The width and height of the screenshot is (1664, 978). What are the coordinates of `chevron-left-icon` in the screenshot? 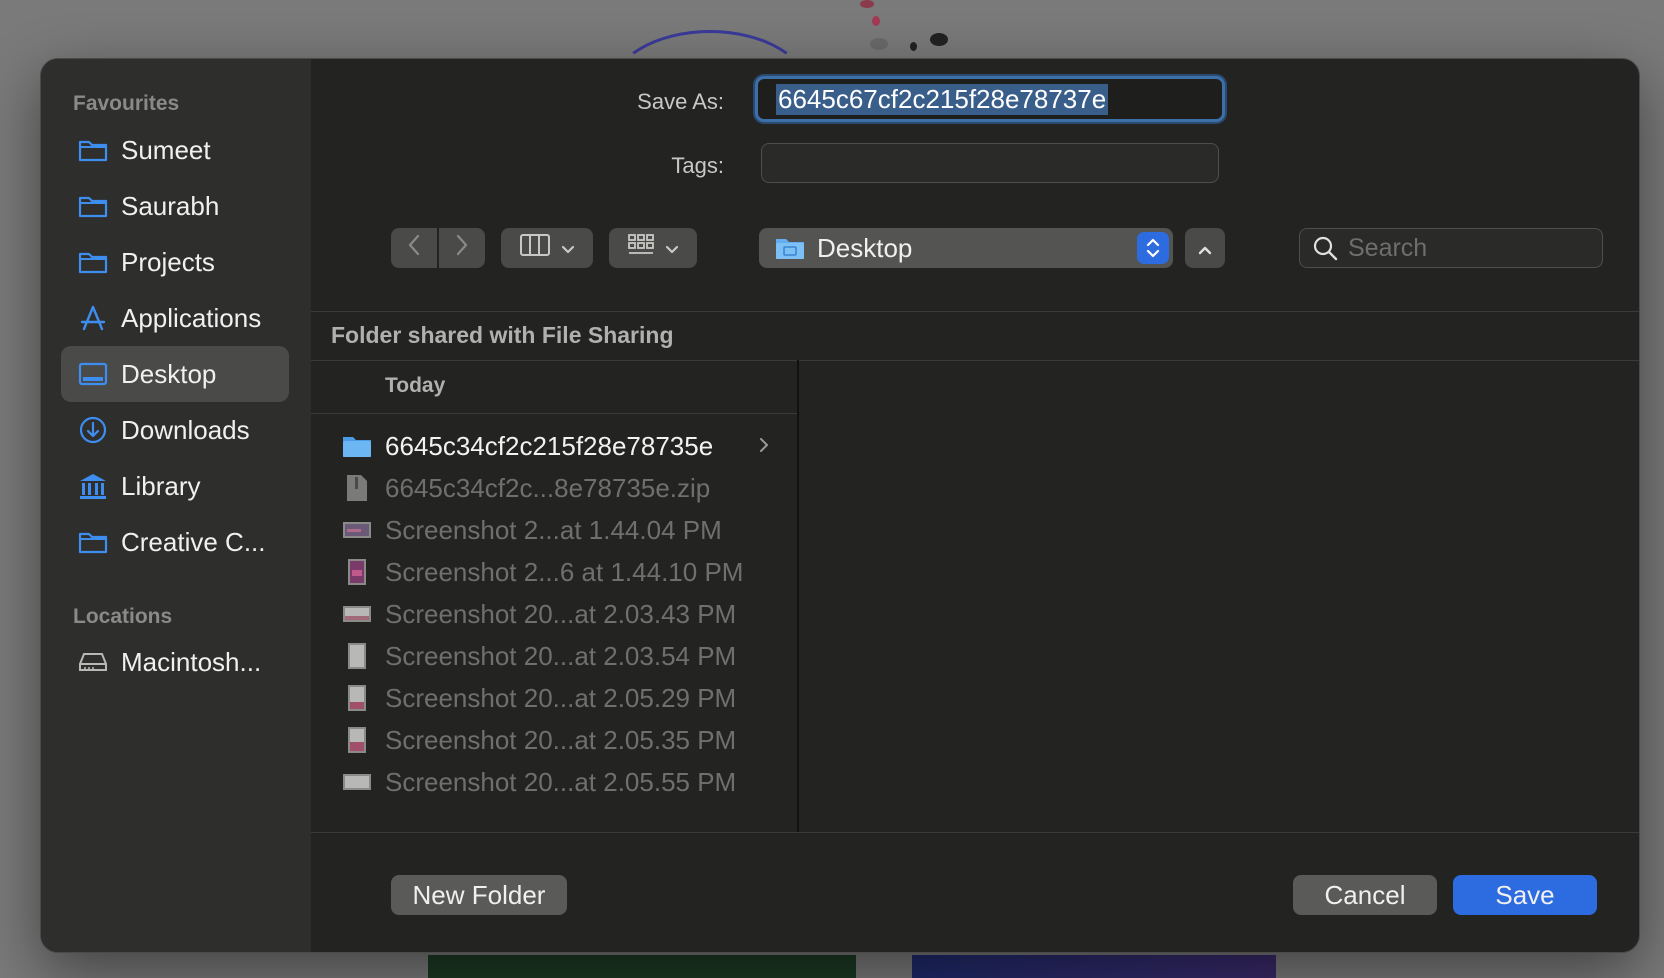 It's located at (414, 248).